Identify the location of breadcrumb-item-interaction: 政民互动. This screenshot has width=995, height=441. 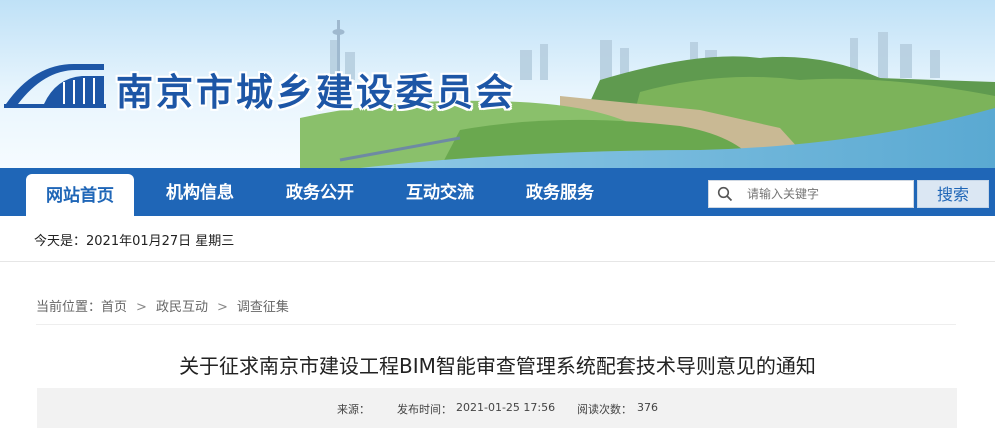
(182, 305).